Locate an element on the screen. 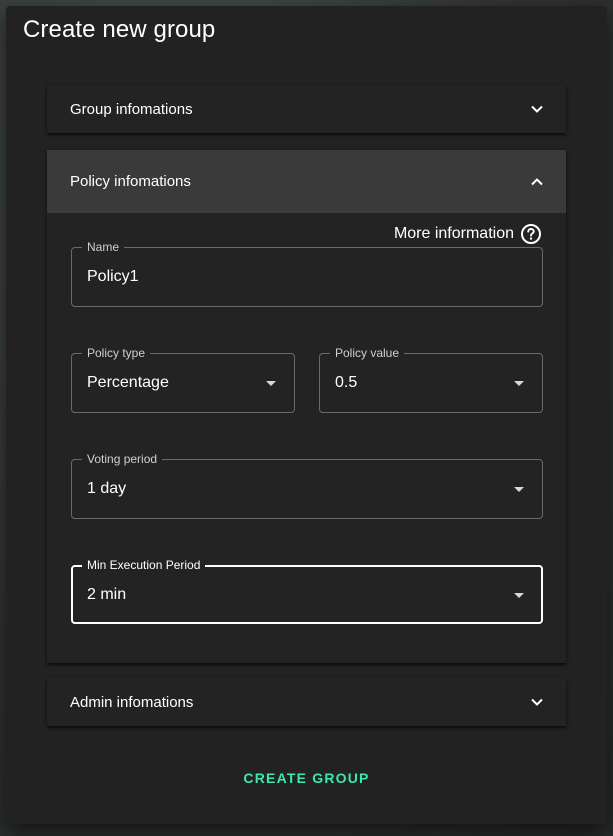 The width and height of the screenshot is (613, 836). accordion-header-admin: Admin infomations is located at coordinates (306, 702).